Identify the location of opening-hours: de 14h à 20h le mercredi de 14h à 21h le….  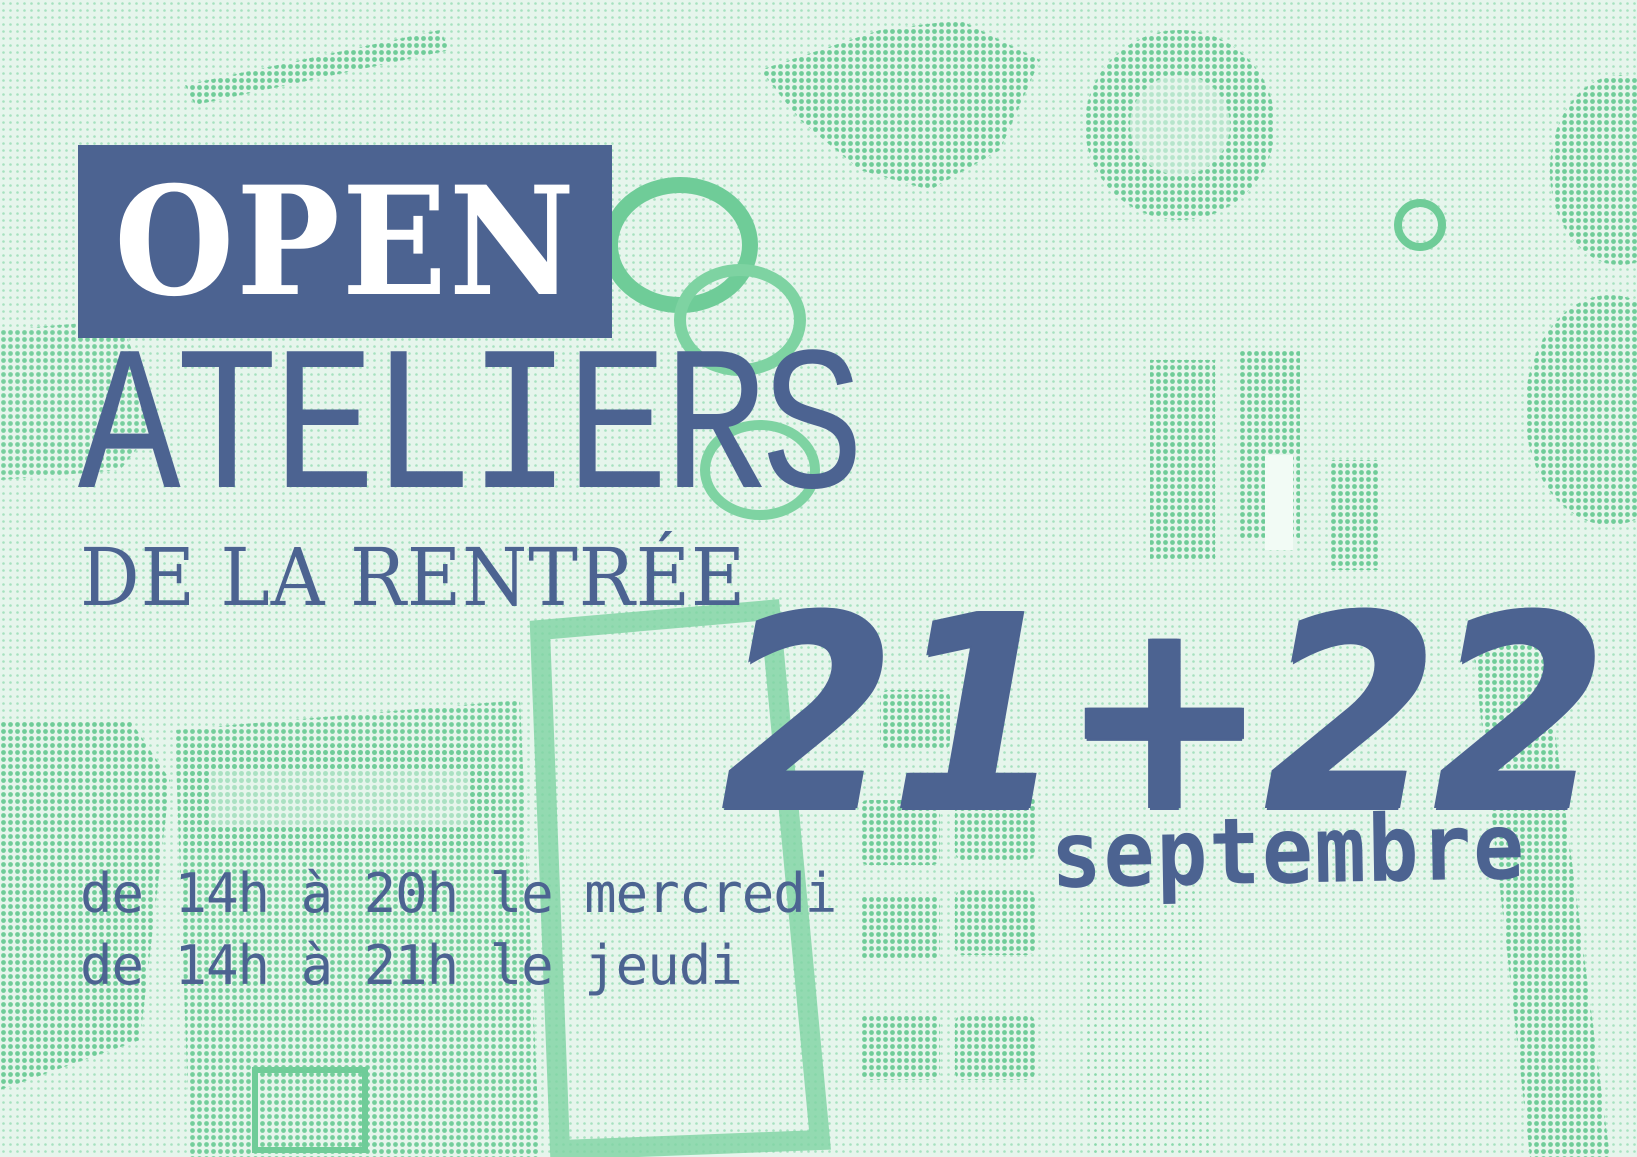
(458, 930).